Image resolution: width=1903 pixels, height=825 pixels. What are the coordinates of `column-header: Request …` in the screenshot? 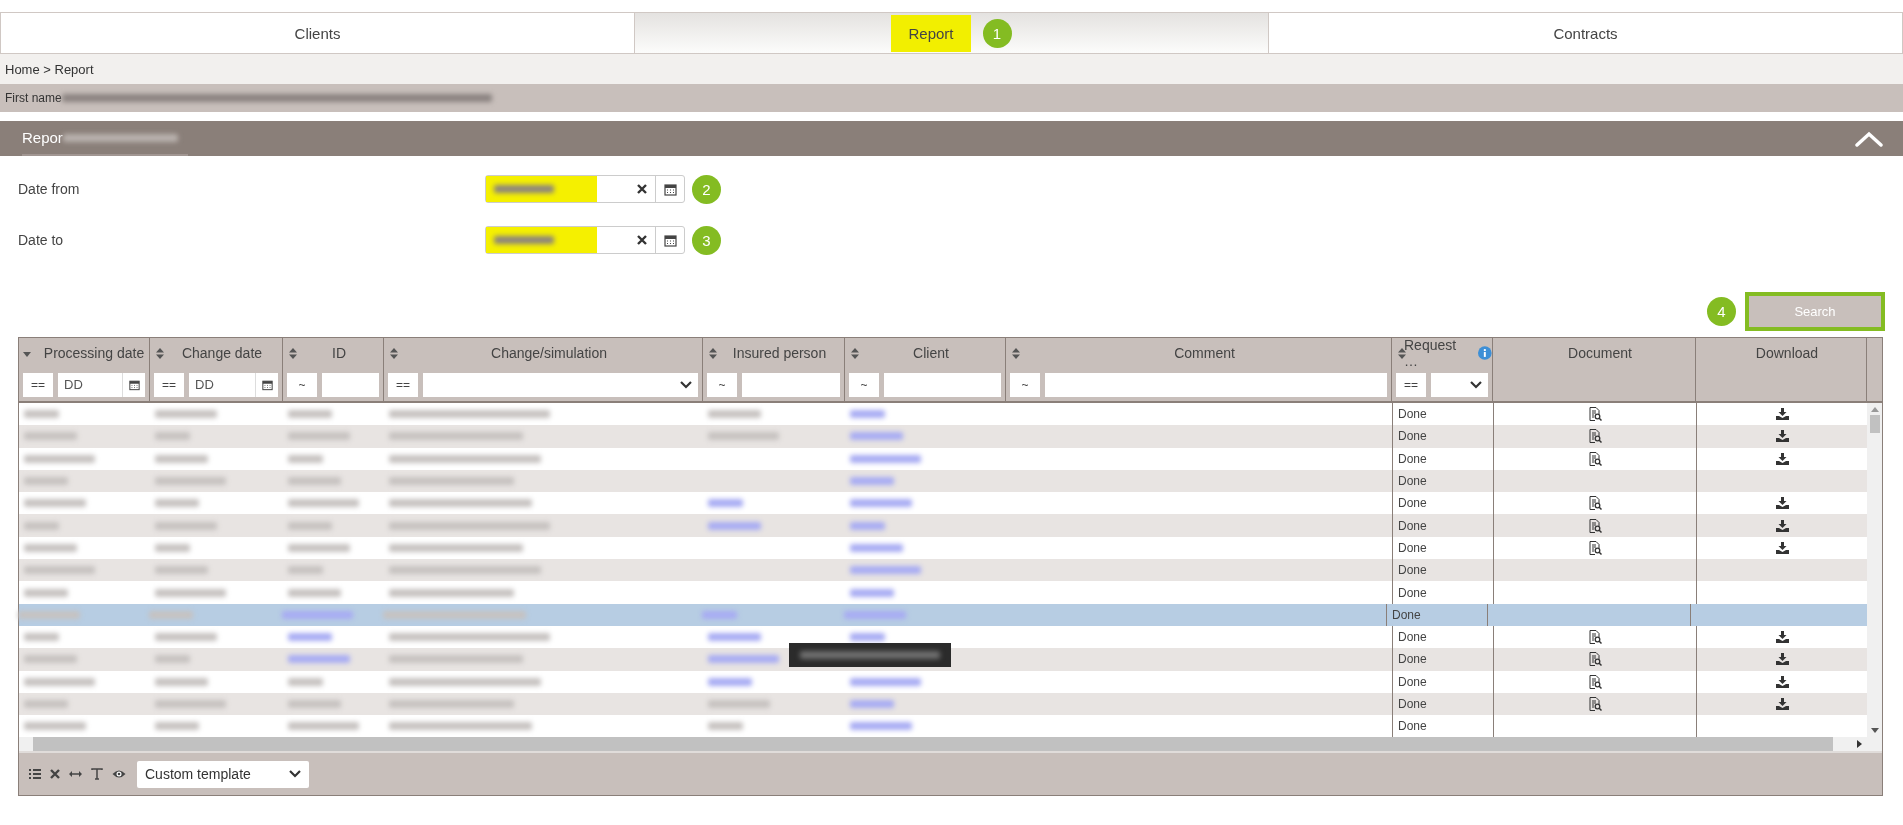 It's located at (1442, 353).